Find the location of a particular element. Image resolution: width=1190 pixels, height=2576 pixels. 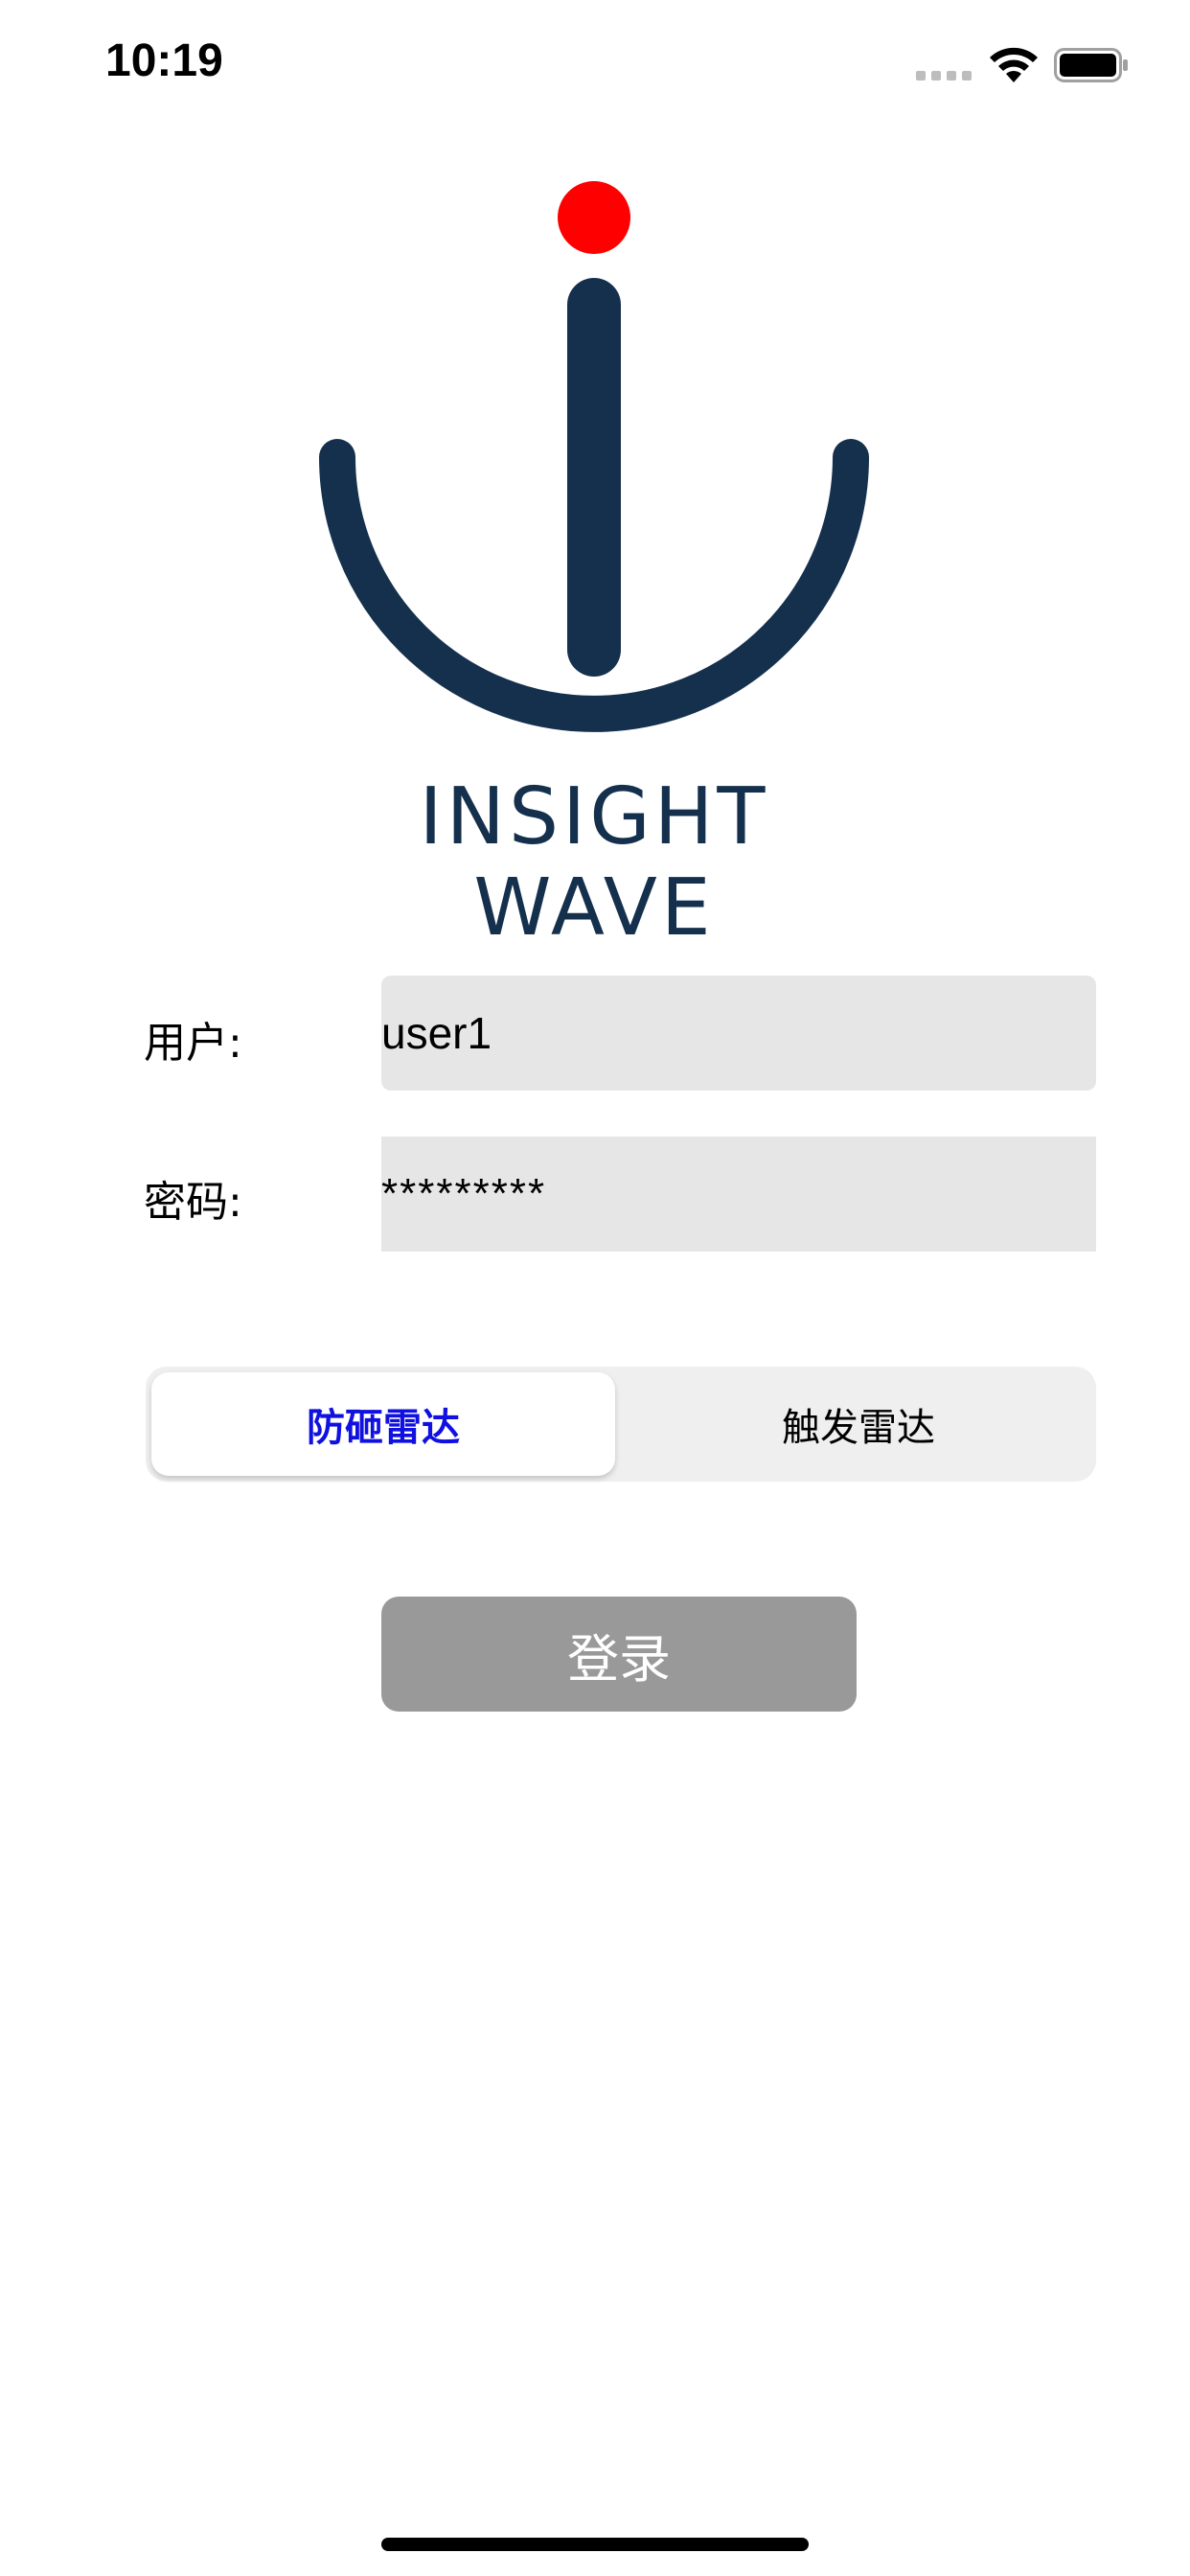

status-time: 10:19 is located at coordinates (164, 60).